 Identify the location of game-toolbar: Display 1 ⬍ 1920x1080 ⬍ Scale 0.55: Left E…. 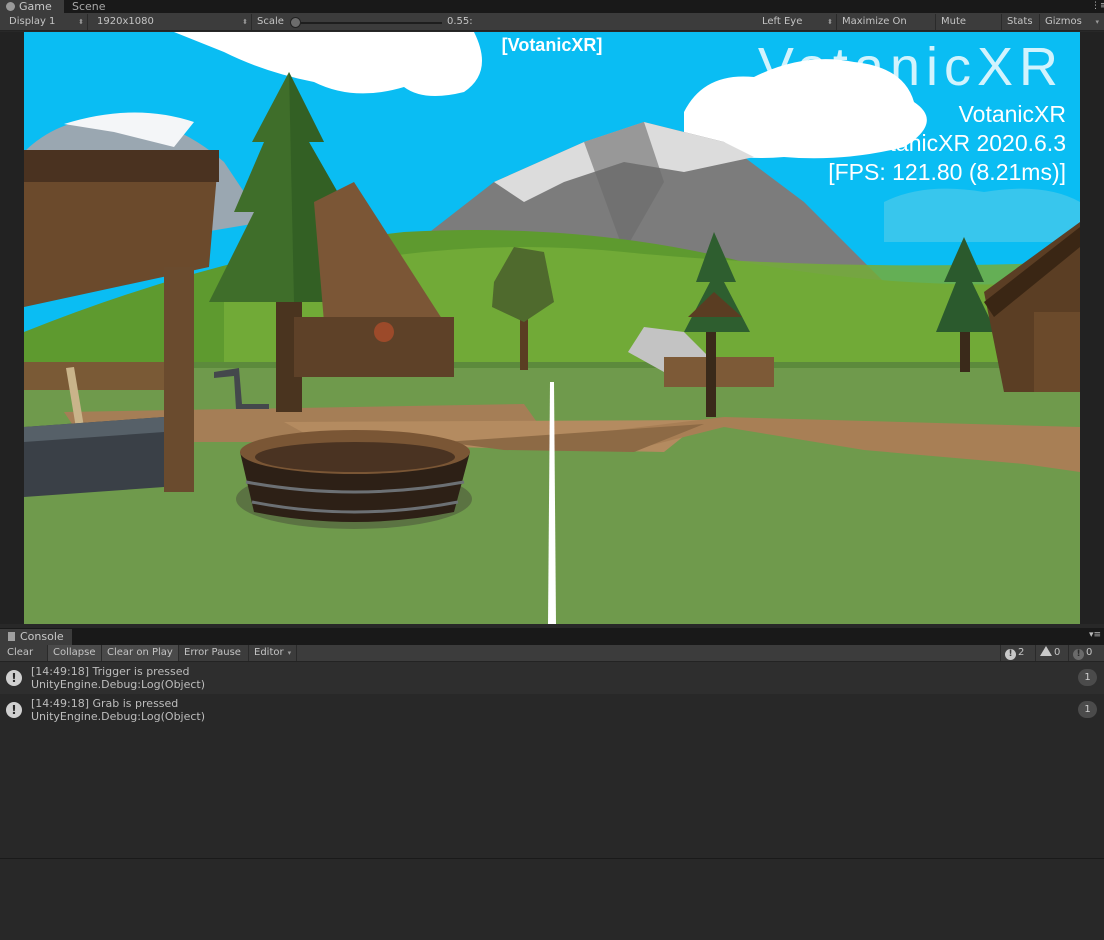
(552, 28).